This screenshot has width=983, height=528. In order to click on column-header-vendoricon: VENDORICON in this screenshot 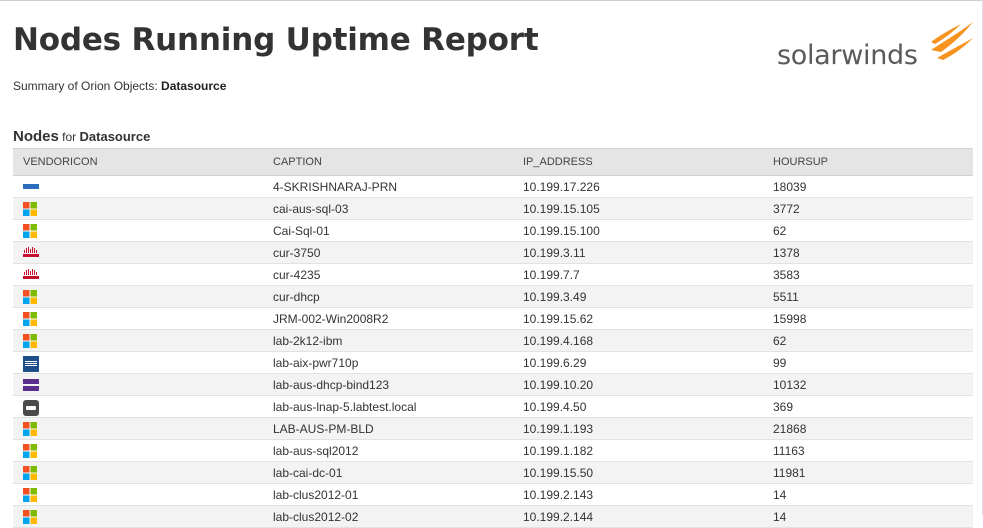, I will do `click(138, 162)`.